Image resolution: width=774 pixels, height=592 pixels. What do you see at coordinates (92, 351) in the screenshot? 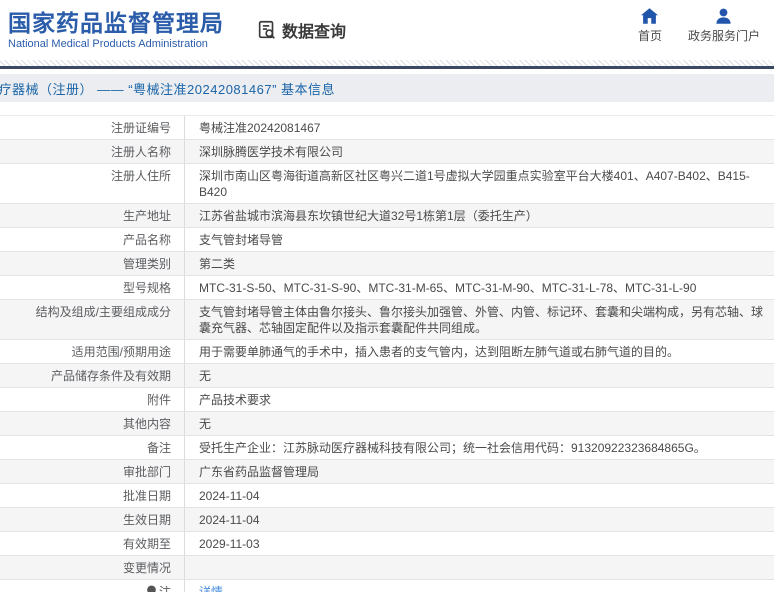
I see `row-label: 适用范围/预期用途` at bounding box center [92, 351].